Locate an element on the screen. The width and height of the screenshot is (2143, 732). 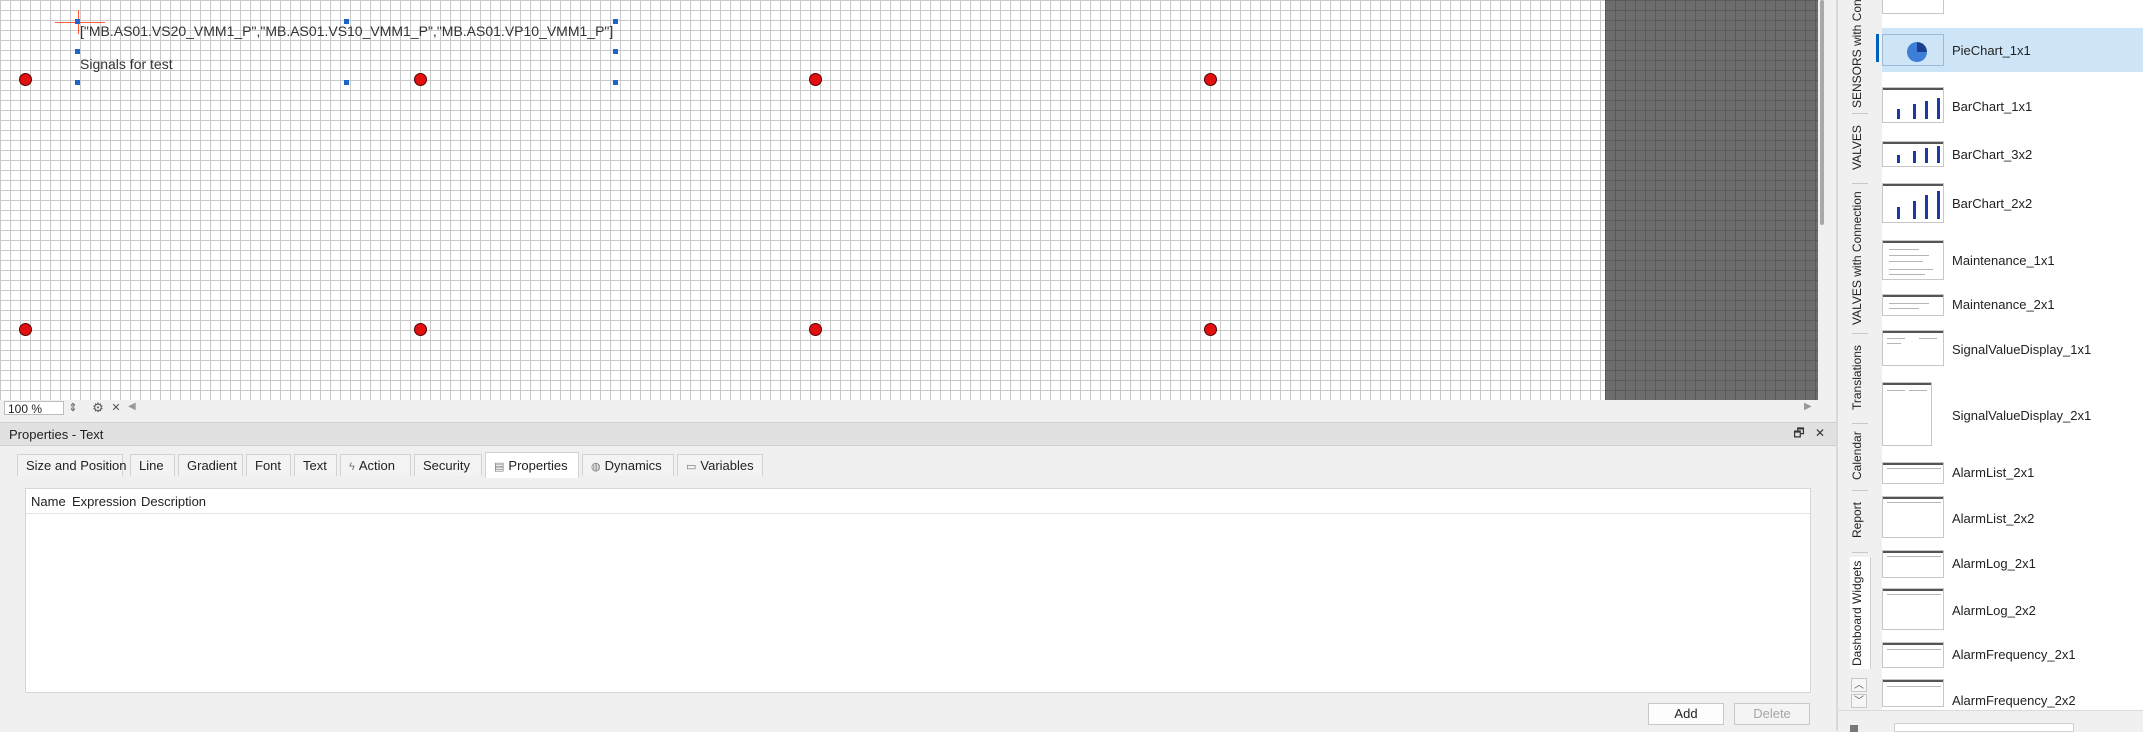
chevron-down-icon: ﹀ is located at coordinates (1859, 701).